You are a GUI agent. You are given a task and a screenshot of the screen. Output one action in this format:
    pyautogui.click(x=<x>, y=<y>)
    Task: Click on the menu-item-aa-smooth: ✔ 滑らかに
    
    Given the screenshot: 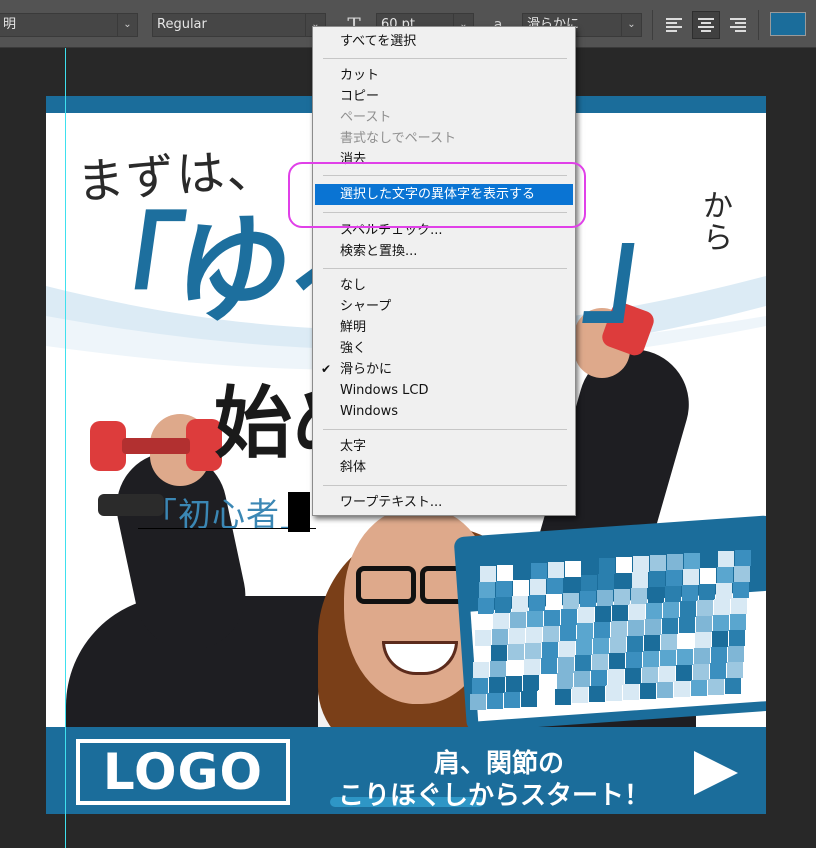 What is the action you would take?
    pyautogui.click(x=444, y=369)
    